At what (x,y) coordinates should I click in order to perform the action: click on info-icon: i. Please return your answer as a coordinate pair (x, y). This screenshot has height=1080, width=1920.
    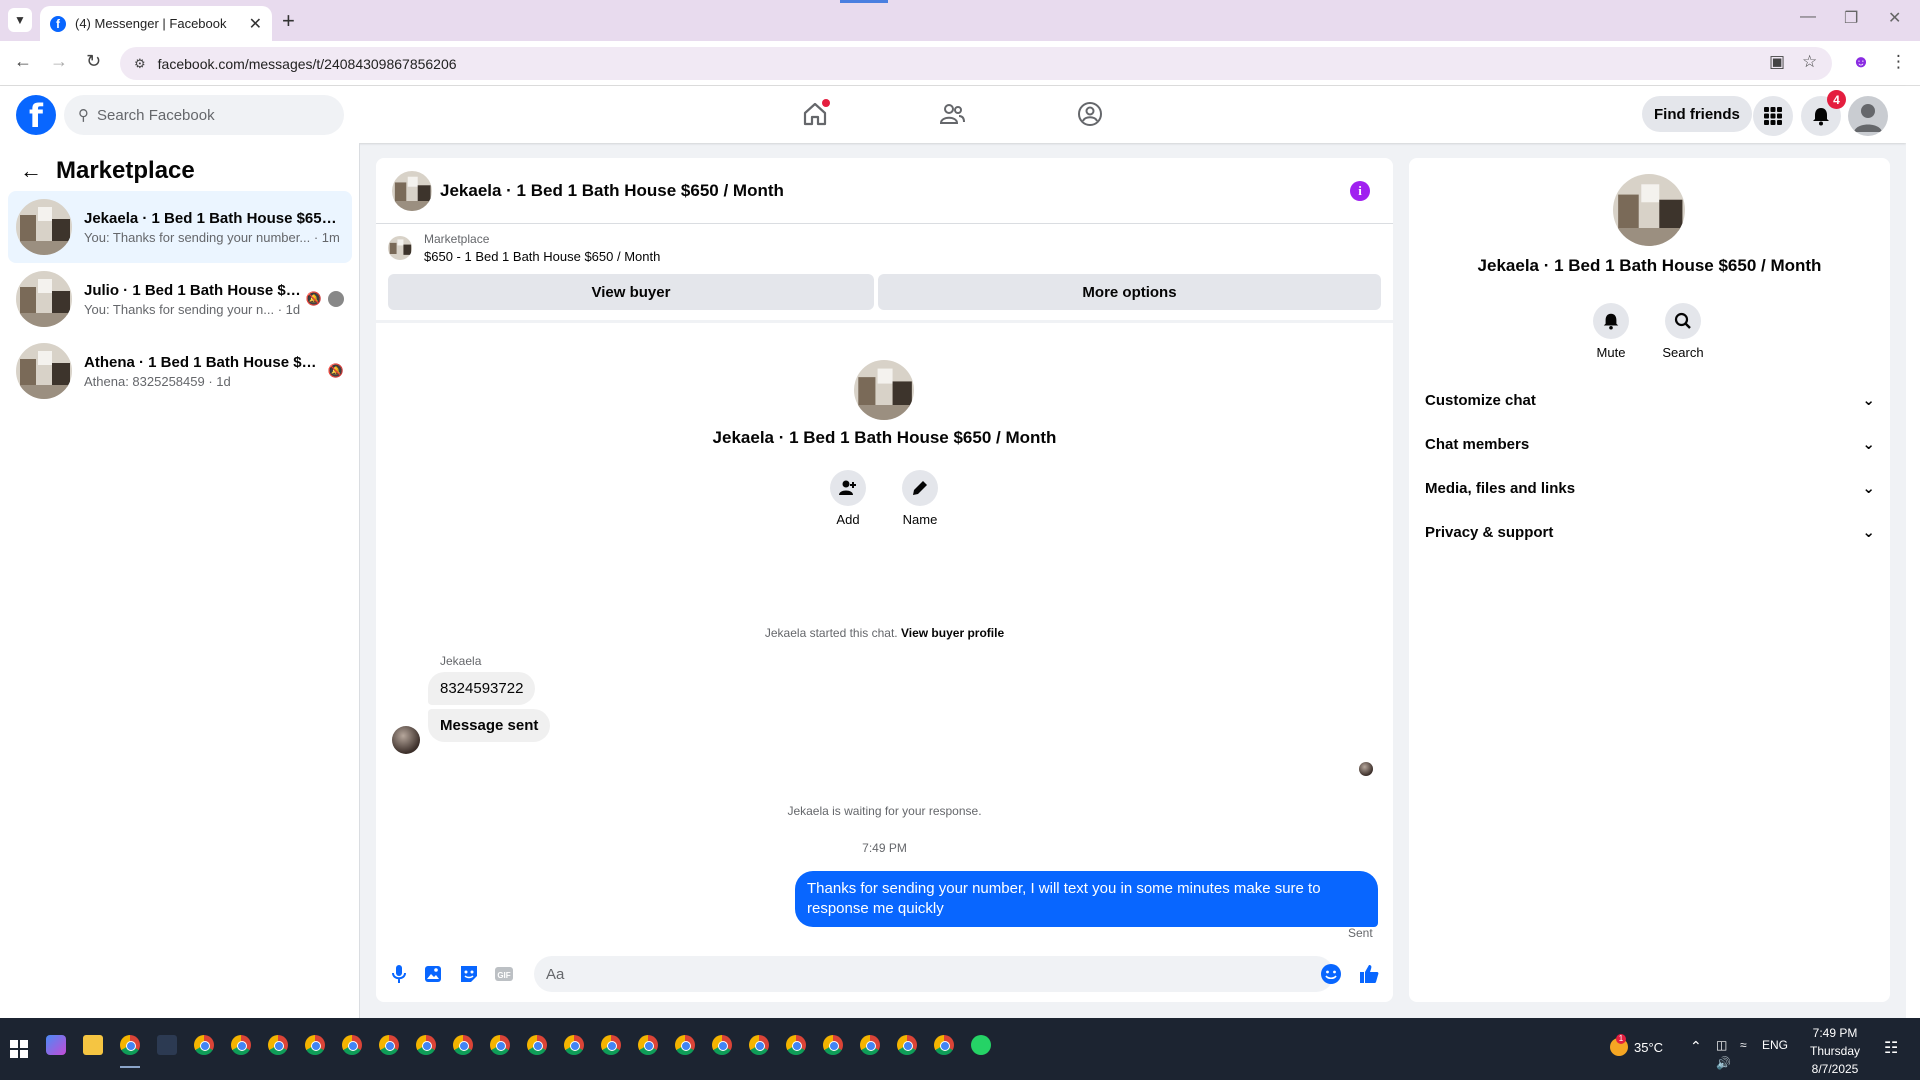
    Looking at the image, I should click on (1360, 191).